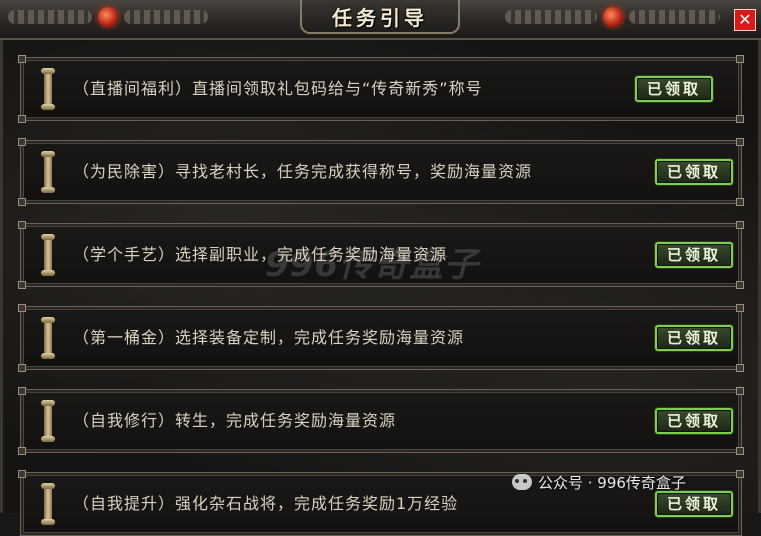 This screenshot has width=761, height=536. I want to click on dragon-ornament-left, so click(108, 17).